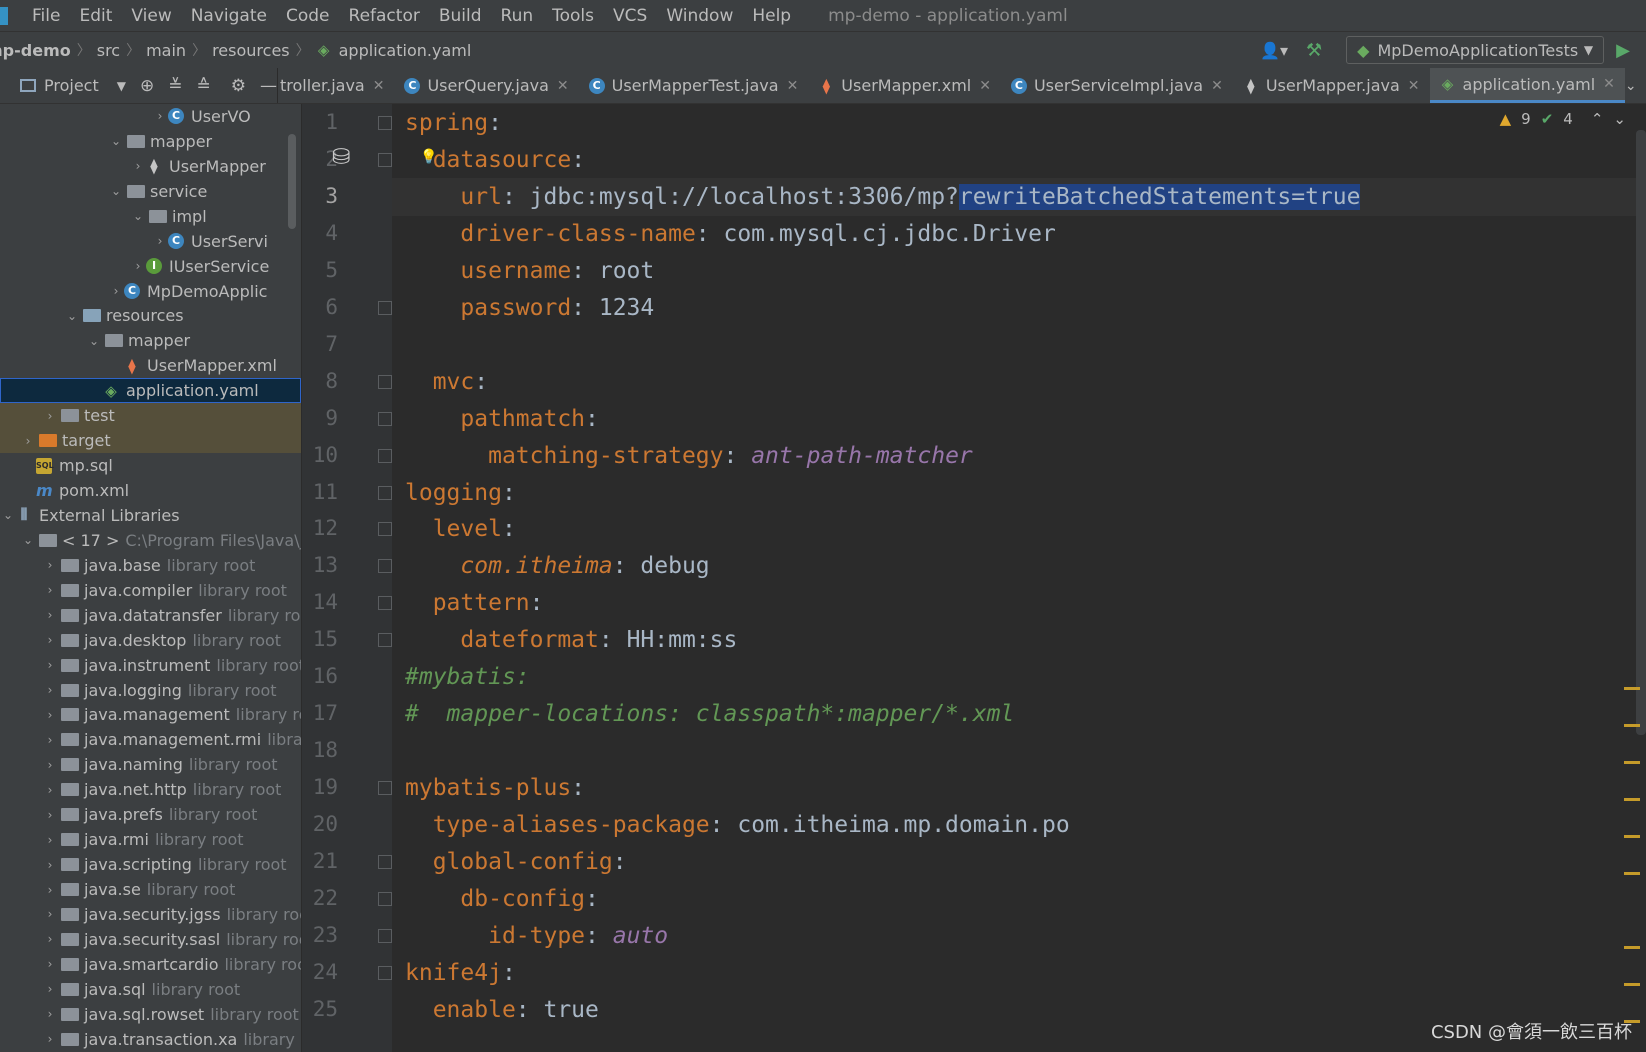 This screenshot has width=1646, height=1052. What do you see at coordinates (1527, 85) in the screenshot?
I see `tab-application-yaml: ◈ application.yaml ✕` at bounding box center [1527, 85].